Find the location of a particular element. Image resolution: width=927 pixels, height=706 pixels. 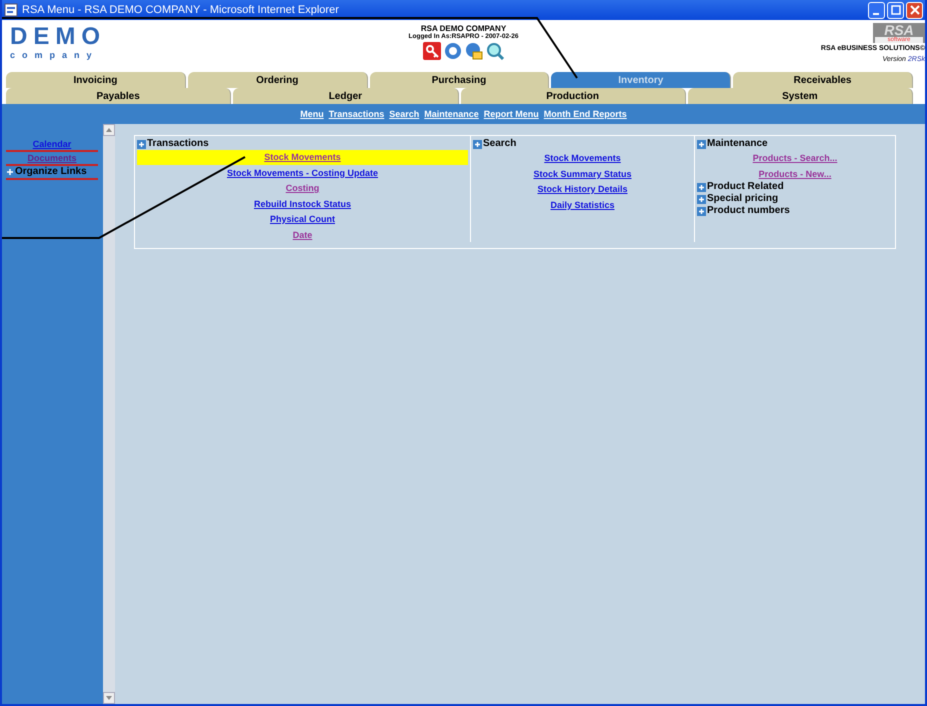

section-header: Maintenance is located at coordinates (737, 144).